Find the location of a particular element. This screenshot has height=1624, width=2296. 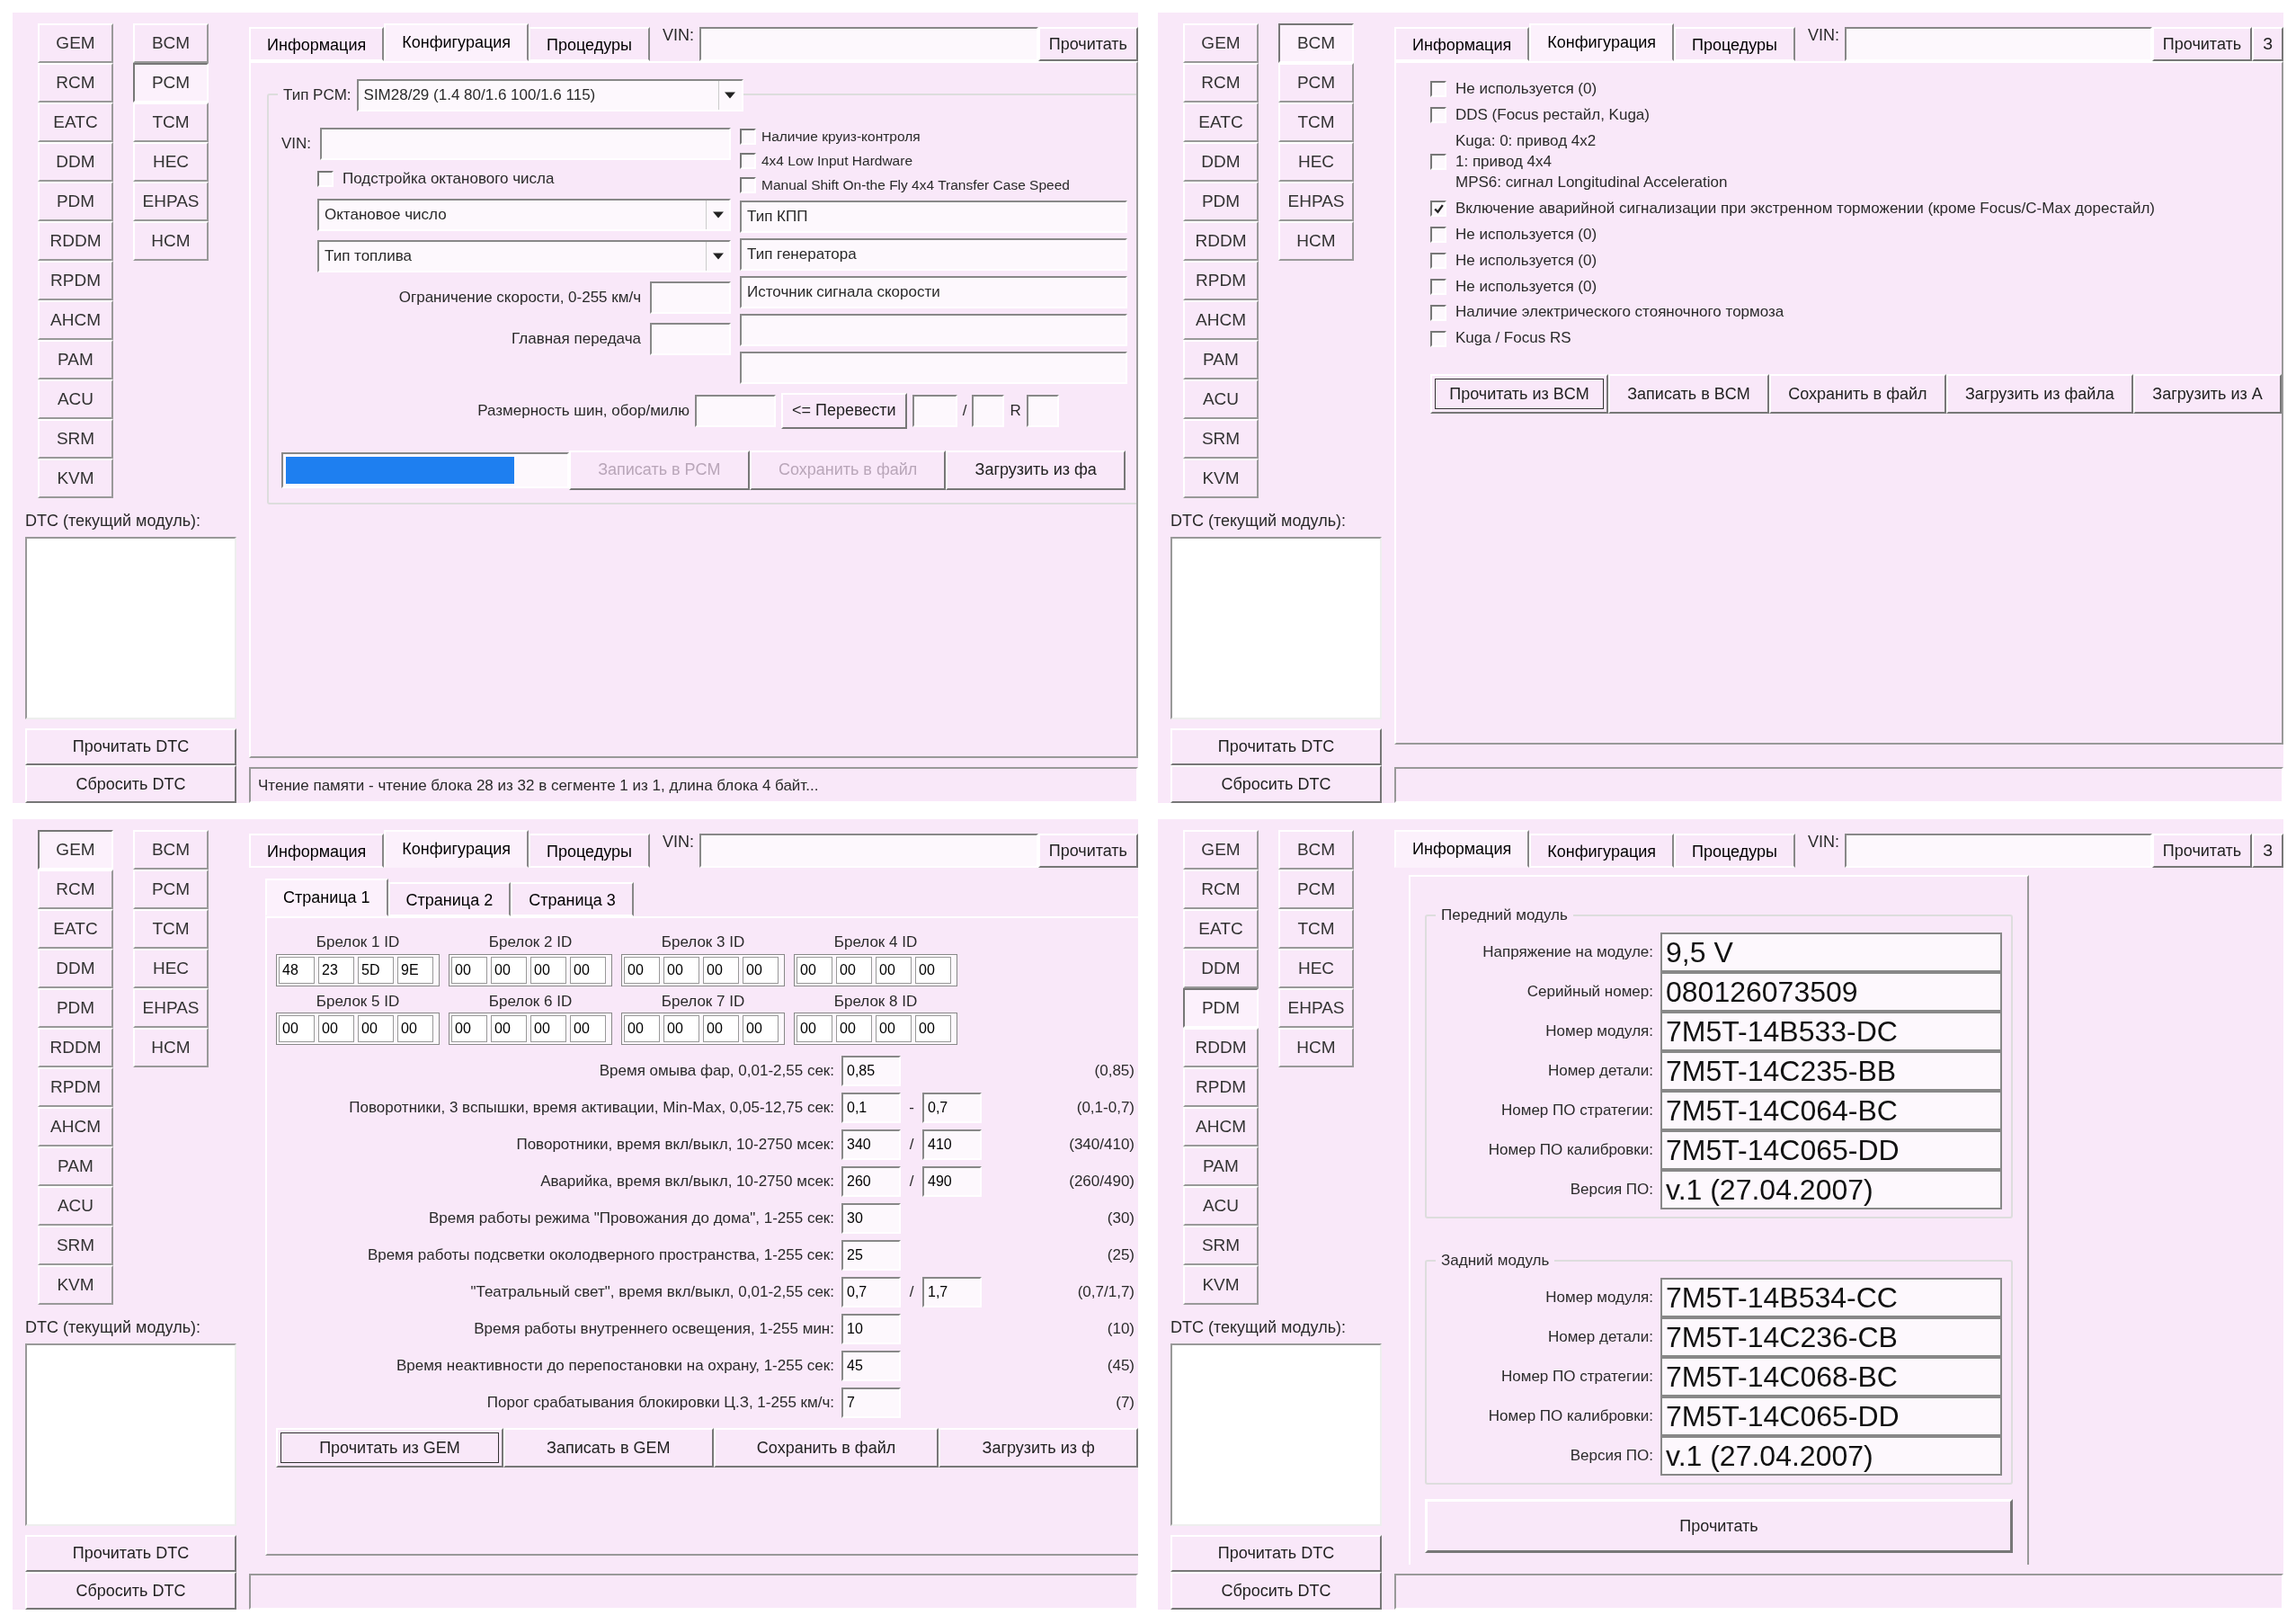

action-button: Загрузить из фа is located at coordinates (1036, 470).